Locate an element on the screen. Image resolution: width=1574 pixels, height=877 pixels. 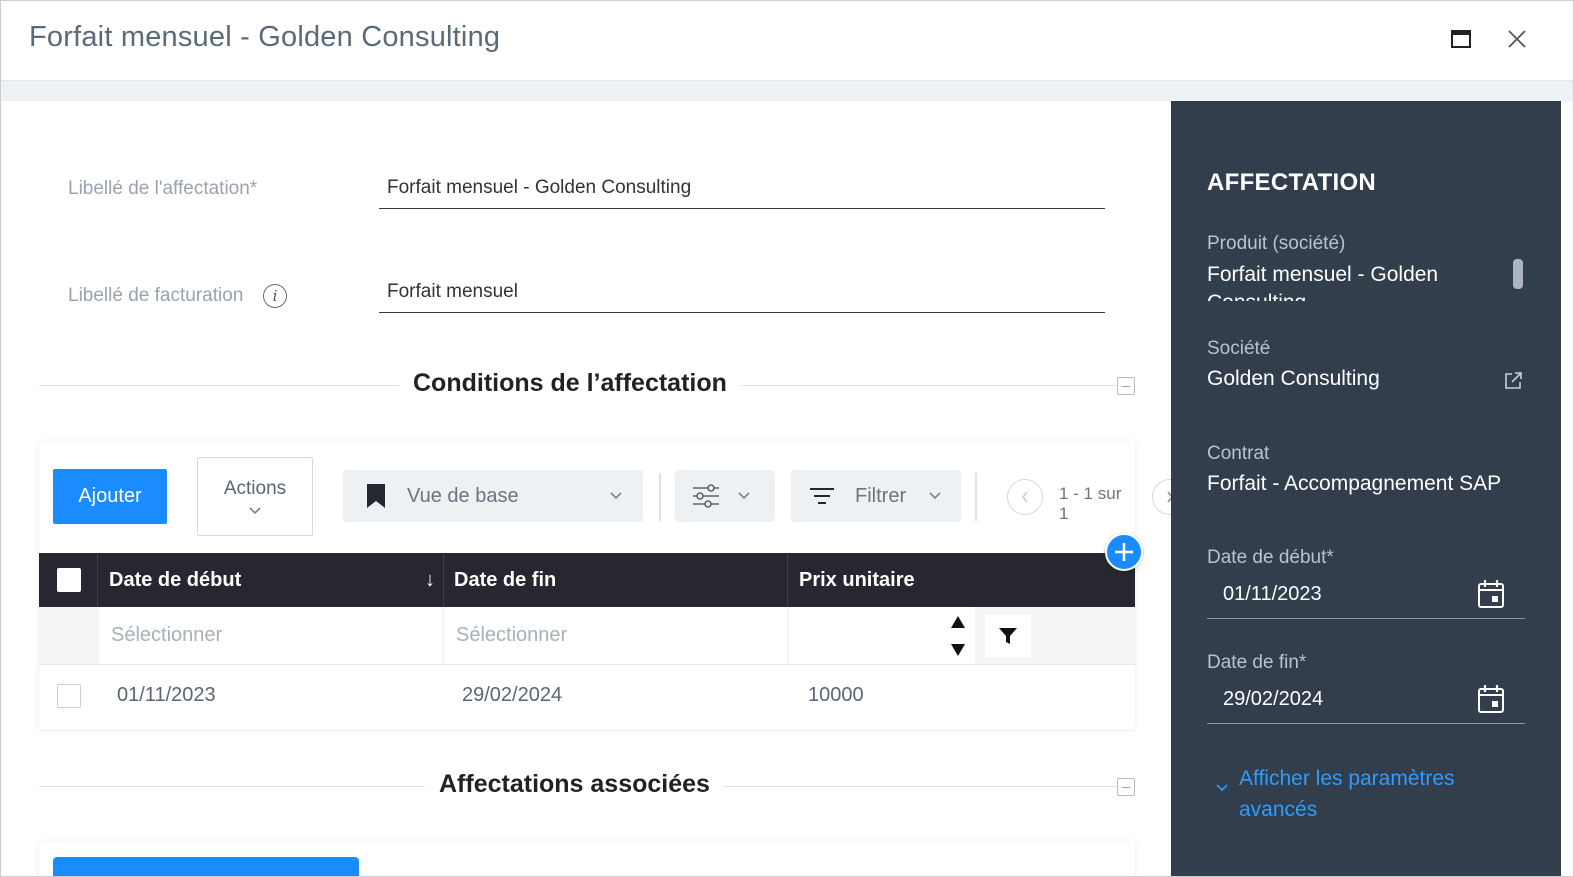
title-bar: Forfait mensuel - Golden Consulting is located at coordinates (787, 41).